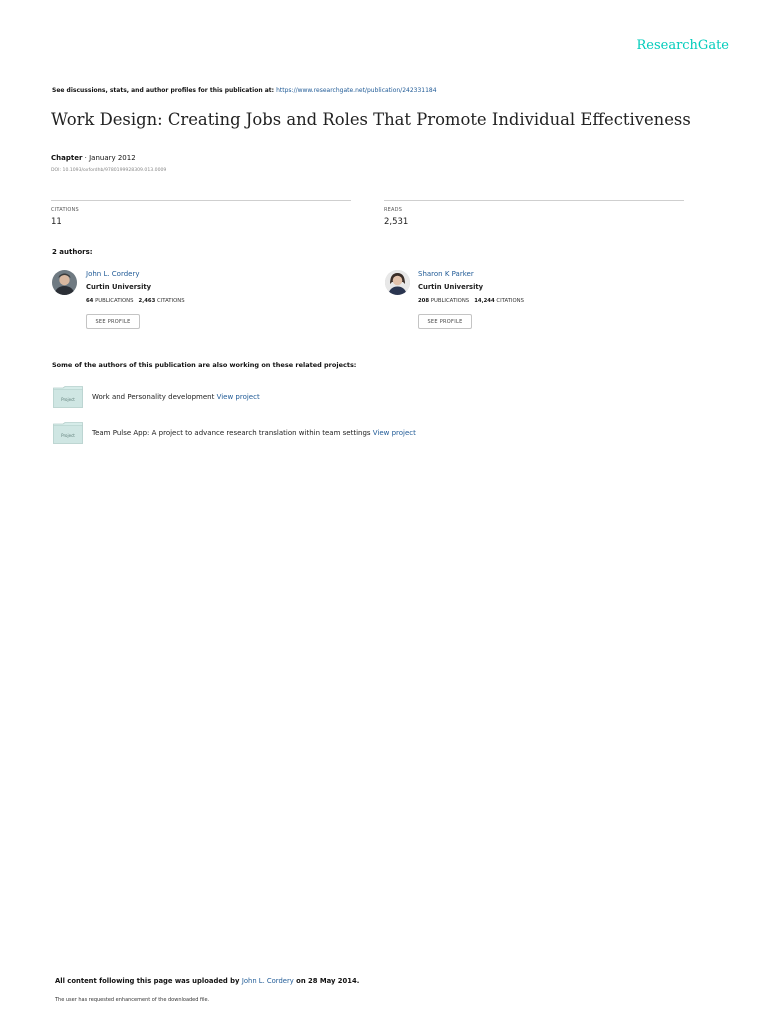 The image size is (768, 1024). I want to click on upload-suffix: on 28 May 2014., so click(326, 981).